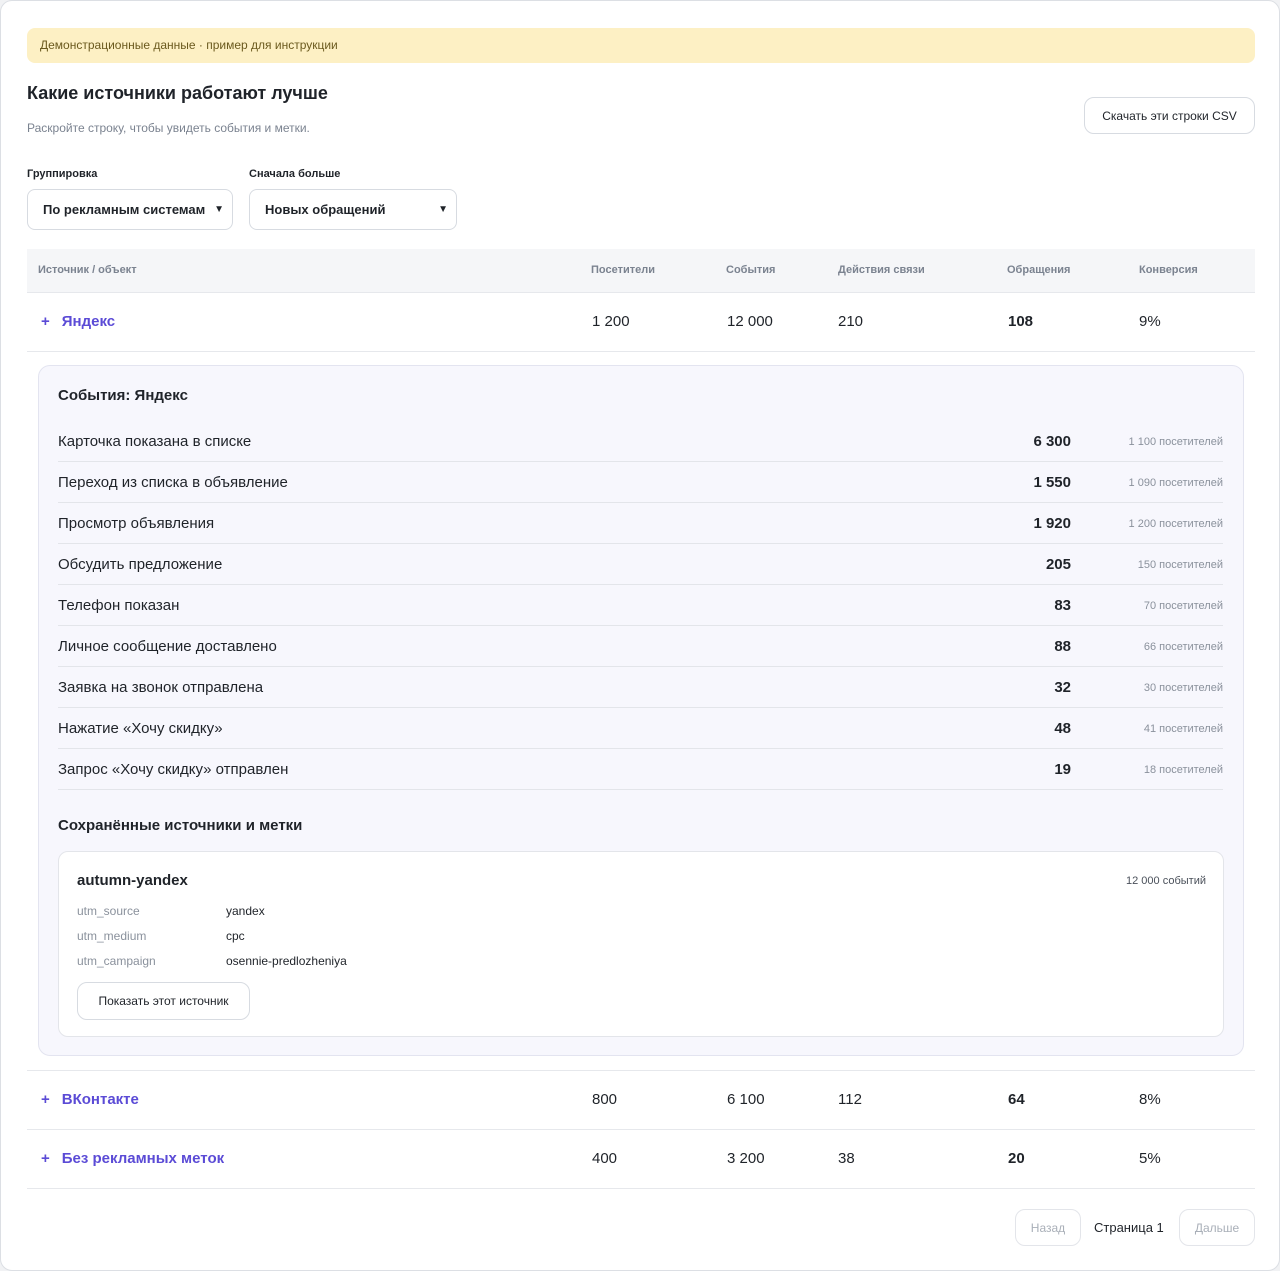 The width and height of the screenshot is (1280, 1271). I want to click on event-name: Заявка на звонок отправлена, so click(161, 687).